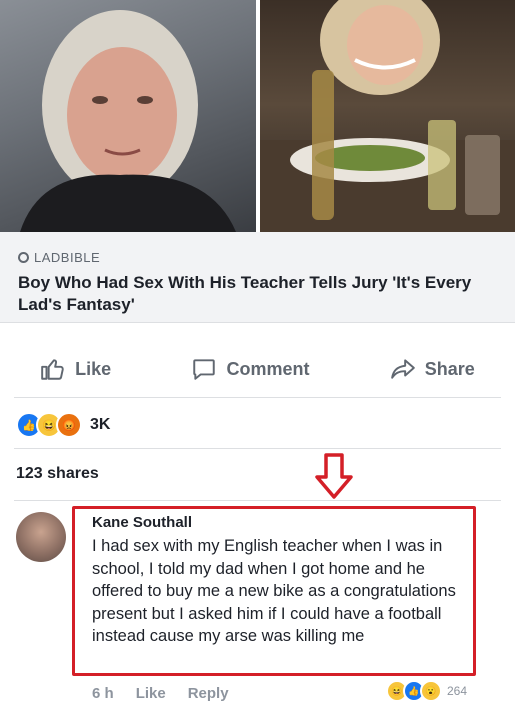 The image size is (515, 720). What do you see at coordinates (103, 693) in the screenshot?
I see `comment-time: 6 h` at bounding box center [103, 693].